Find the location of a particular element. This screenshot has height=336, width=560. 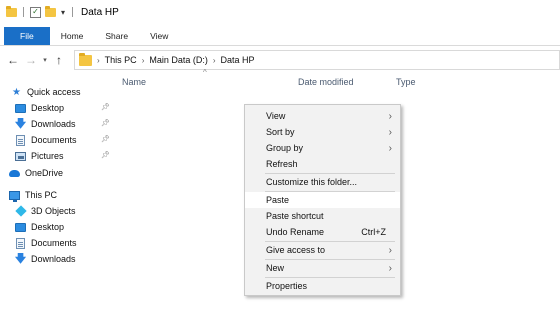

menu-item-group-by: Group by › is located at coordinates (322, 148).